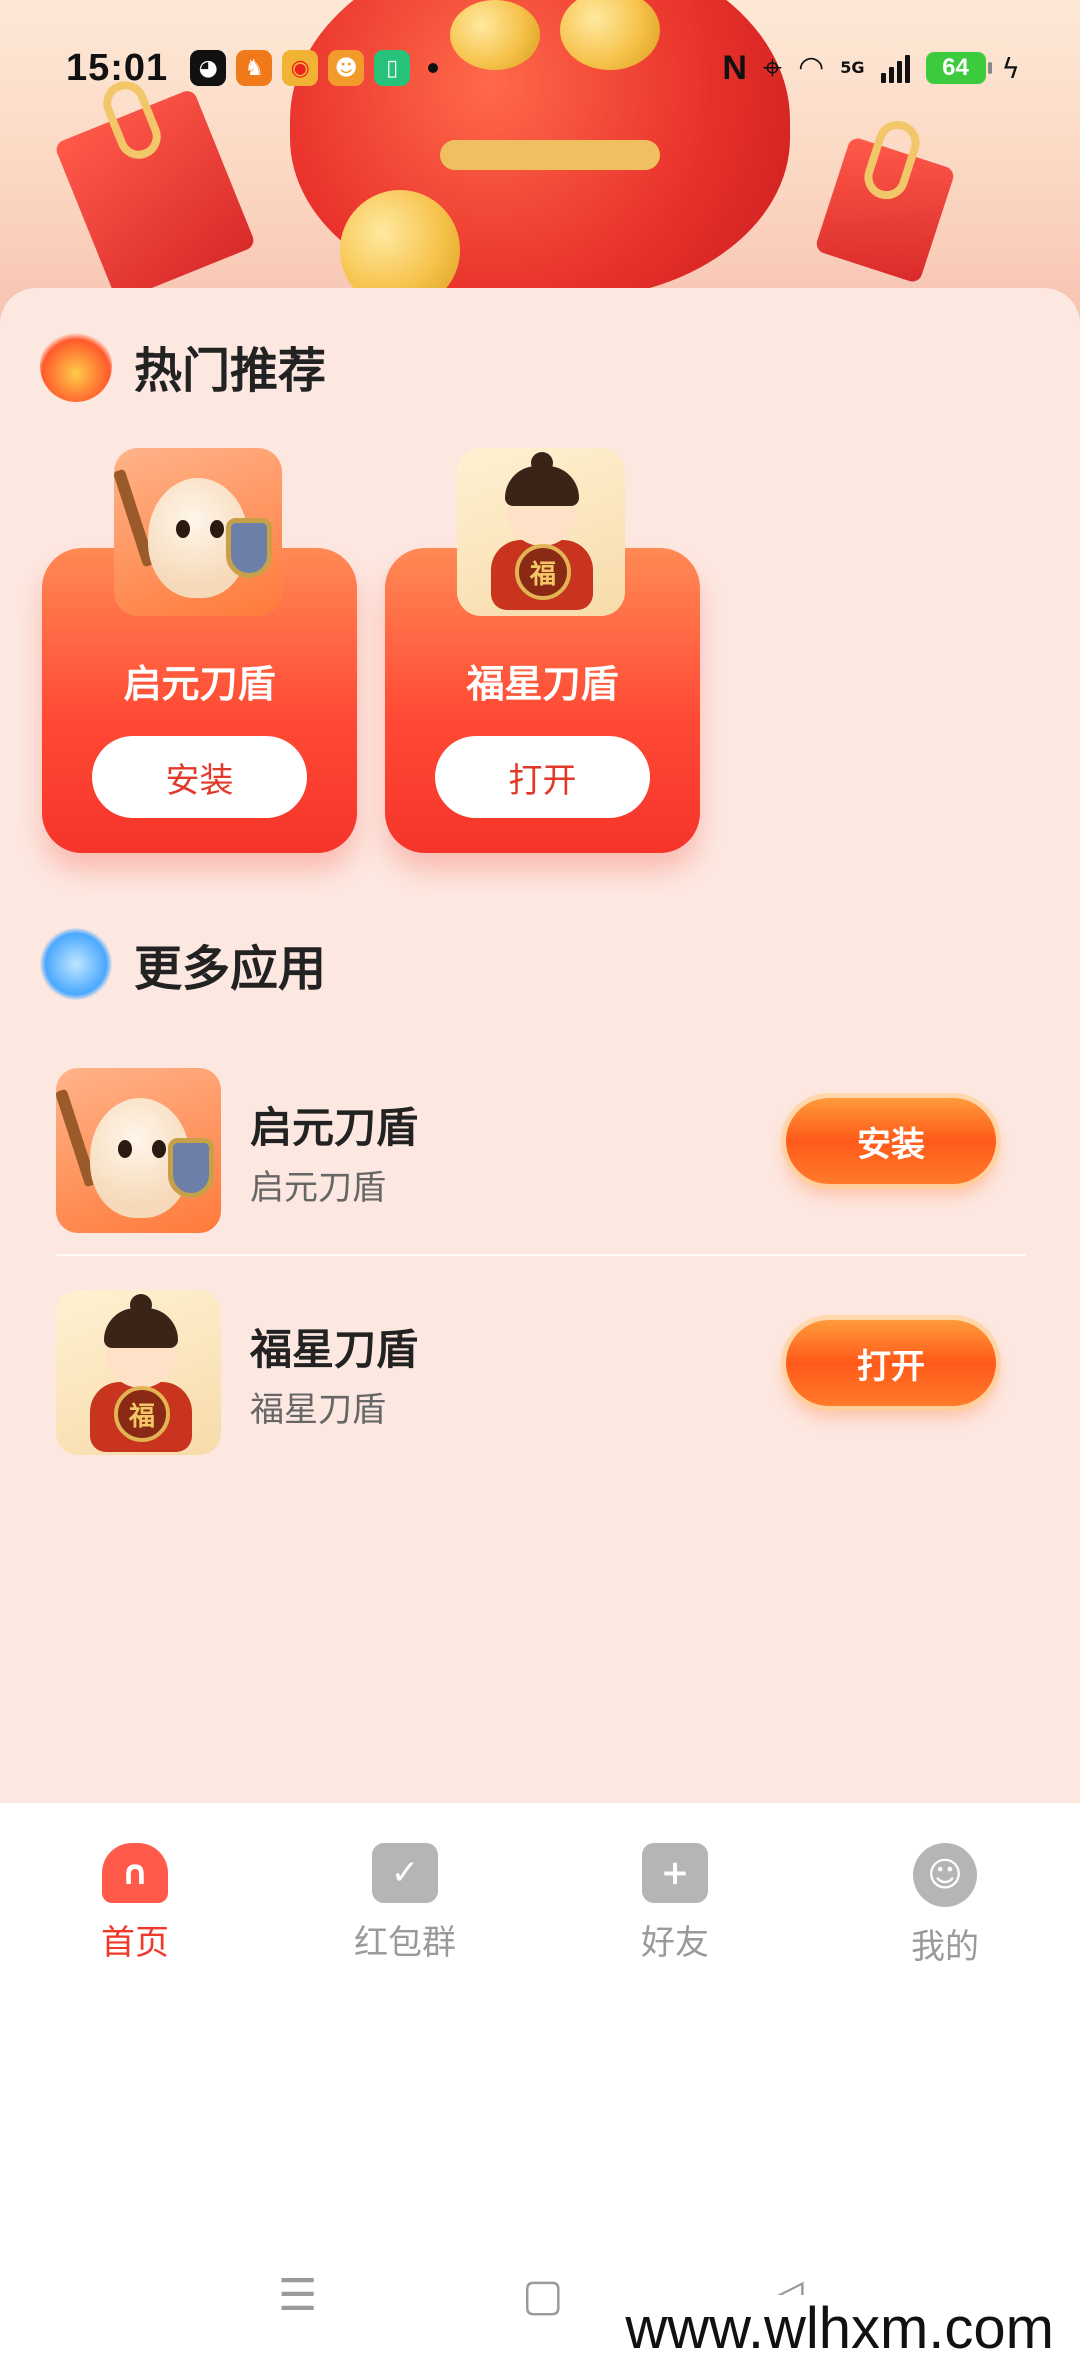 Image resolution: width=1080 pixels, height=2362 pixels. Describe the element at coordinates (550, 155) in the screenshot. I see `bag-rope` at that location.